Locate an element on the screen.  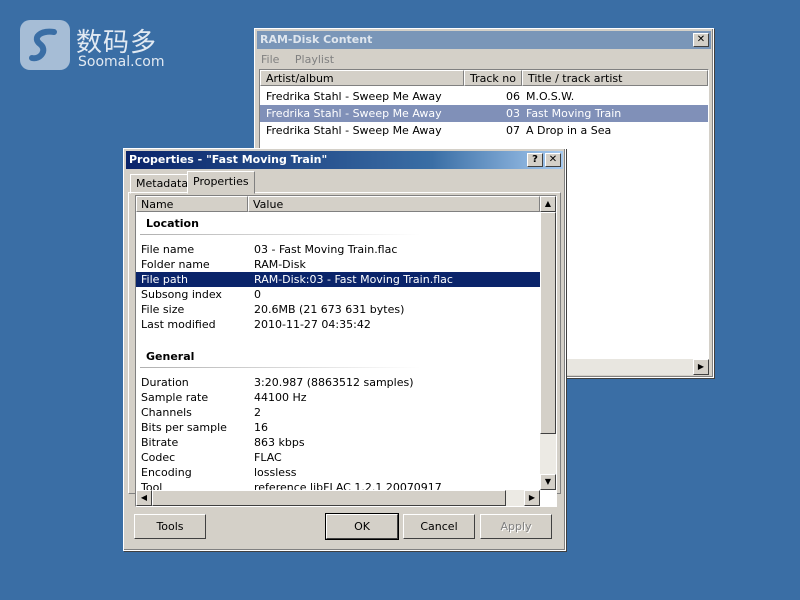
property-name: Encoding is located at coordinates (166, 472).